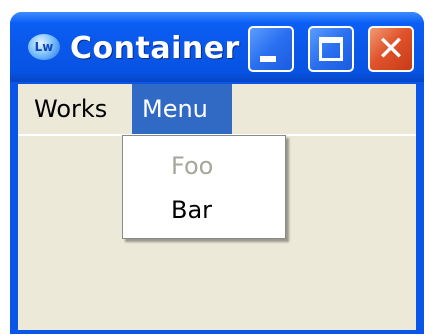  I want to click on maximize-icon, so click(331, 49).